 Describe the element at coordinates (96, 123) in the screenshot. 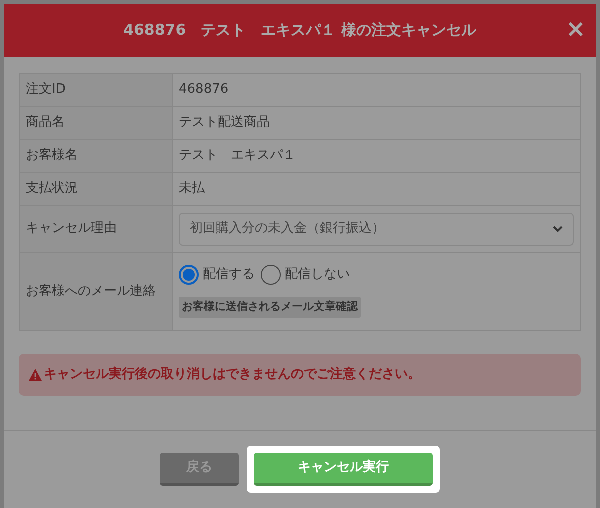

I see `row-label: 商品名` at that location.